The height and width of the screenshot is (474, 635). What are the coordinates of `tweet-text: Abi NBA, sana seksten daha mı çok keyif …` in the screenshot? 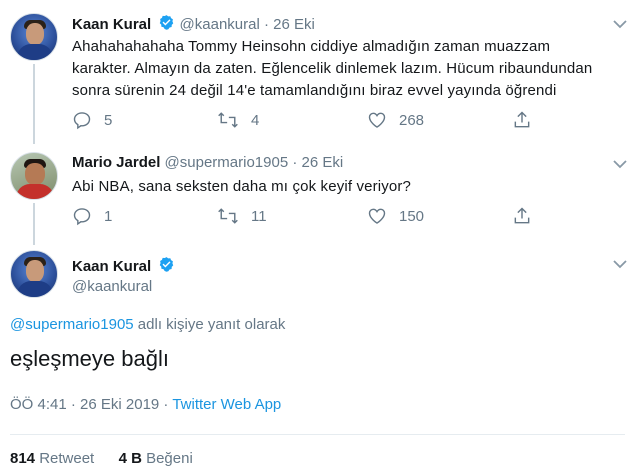 It's located at (344, 187).